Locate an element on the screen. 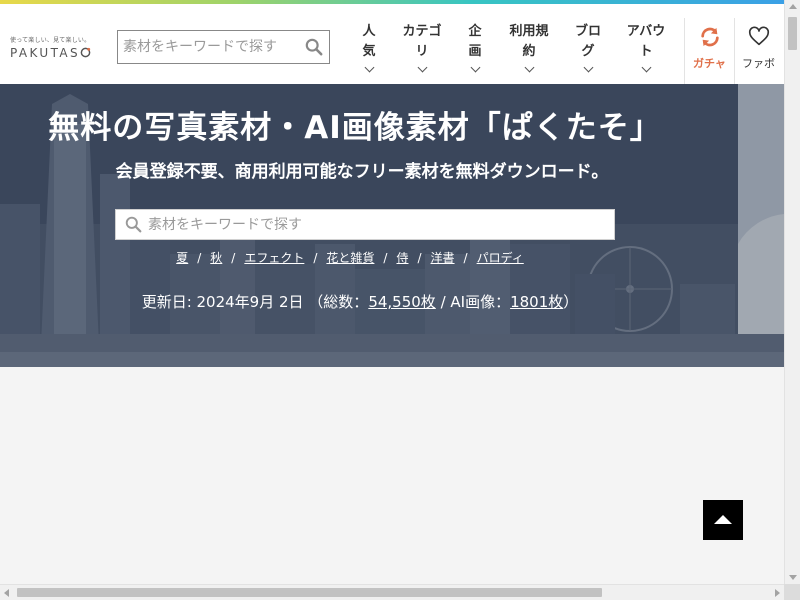 The width and height of the screenshot is (800, 600). nav-item-label: アバウ ト is located at coordinates (646, 41).